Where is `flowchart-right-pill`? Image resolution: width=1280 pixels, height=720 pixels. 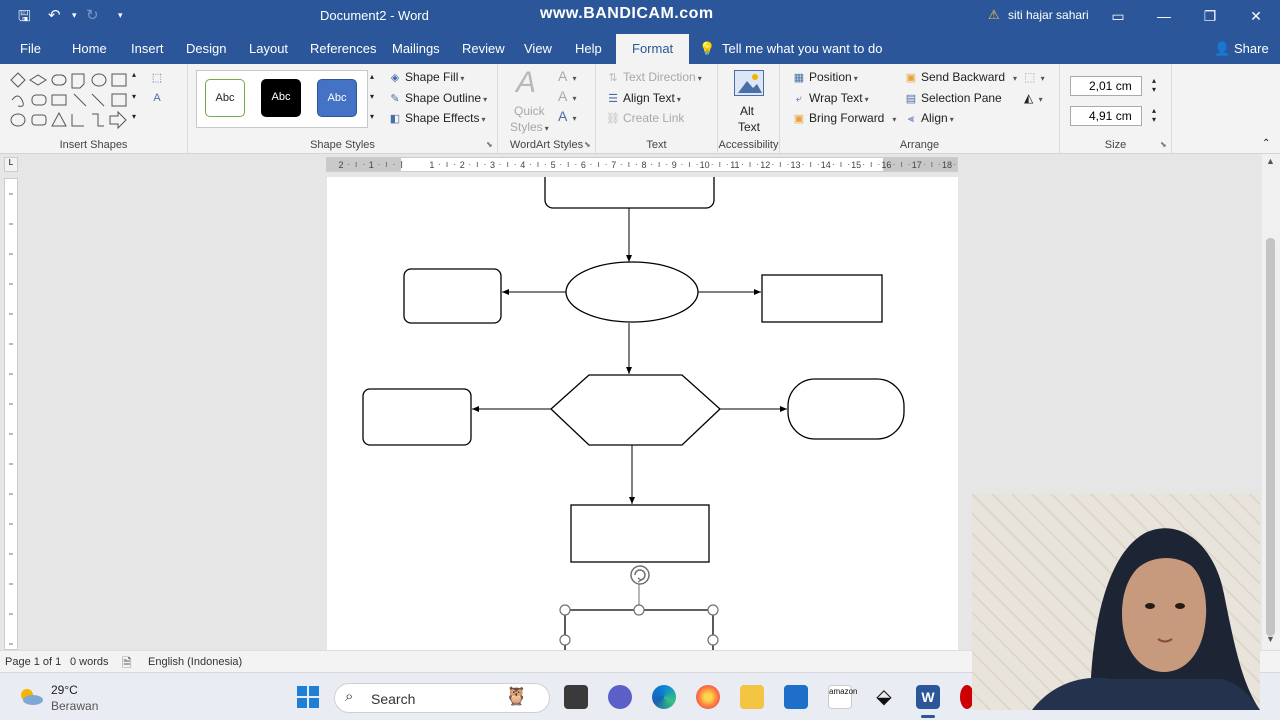 flowchart-right-pill is located at coordinates (846, 409).